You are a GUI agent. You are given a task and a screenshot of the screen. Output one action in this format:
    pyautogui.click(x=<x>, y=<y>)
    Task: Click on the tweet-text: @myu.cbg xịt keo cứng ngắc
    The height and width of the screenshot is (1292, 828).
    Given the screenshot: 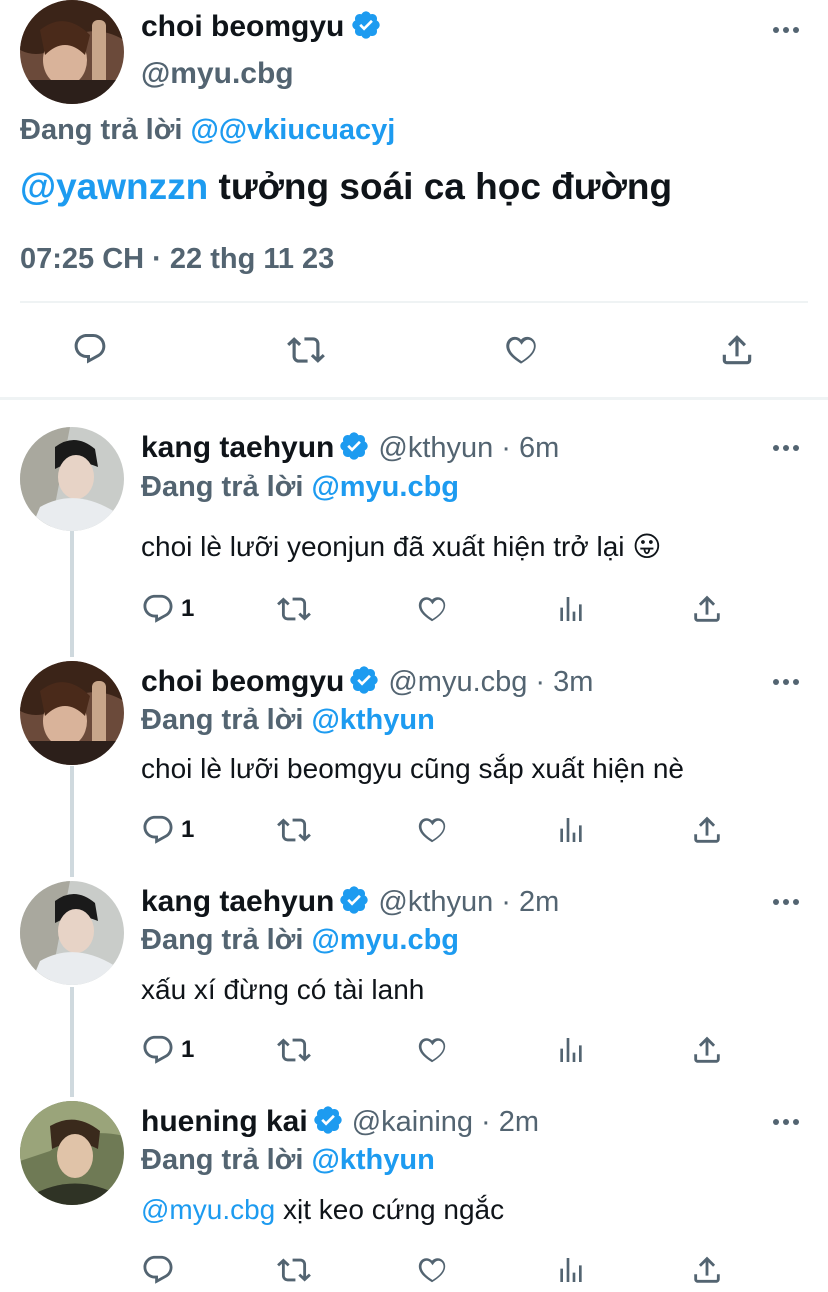 What is the action you would take?
    pyautogui.click(x=322, y=1210)
    